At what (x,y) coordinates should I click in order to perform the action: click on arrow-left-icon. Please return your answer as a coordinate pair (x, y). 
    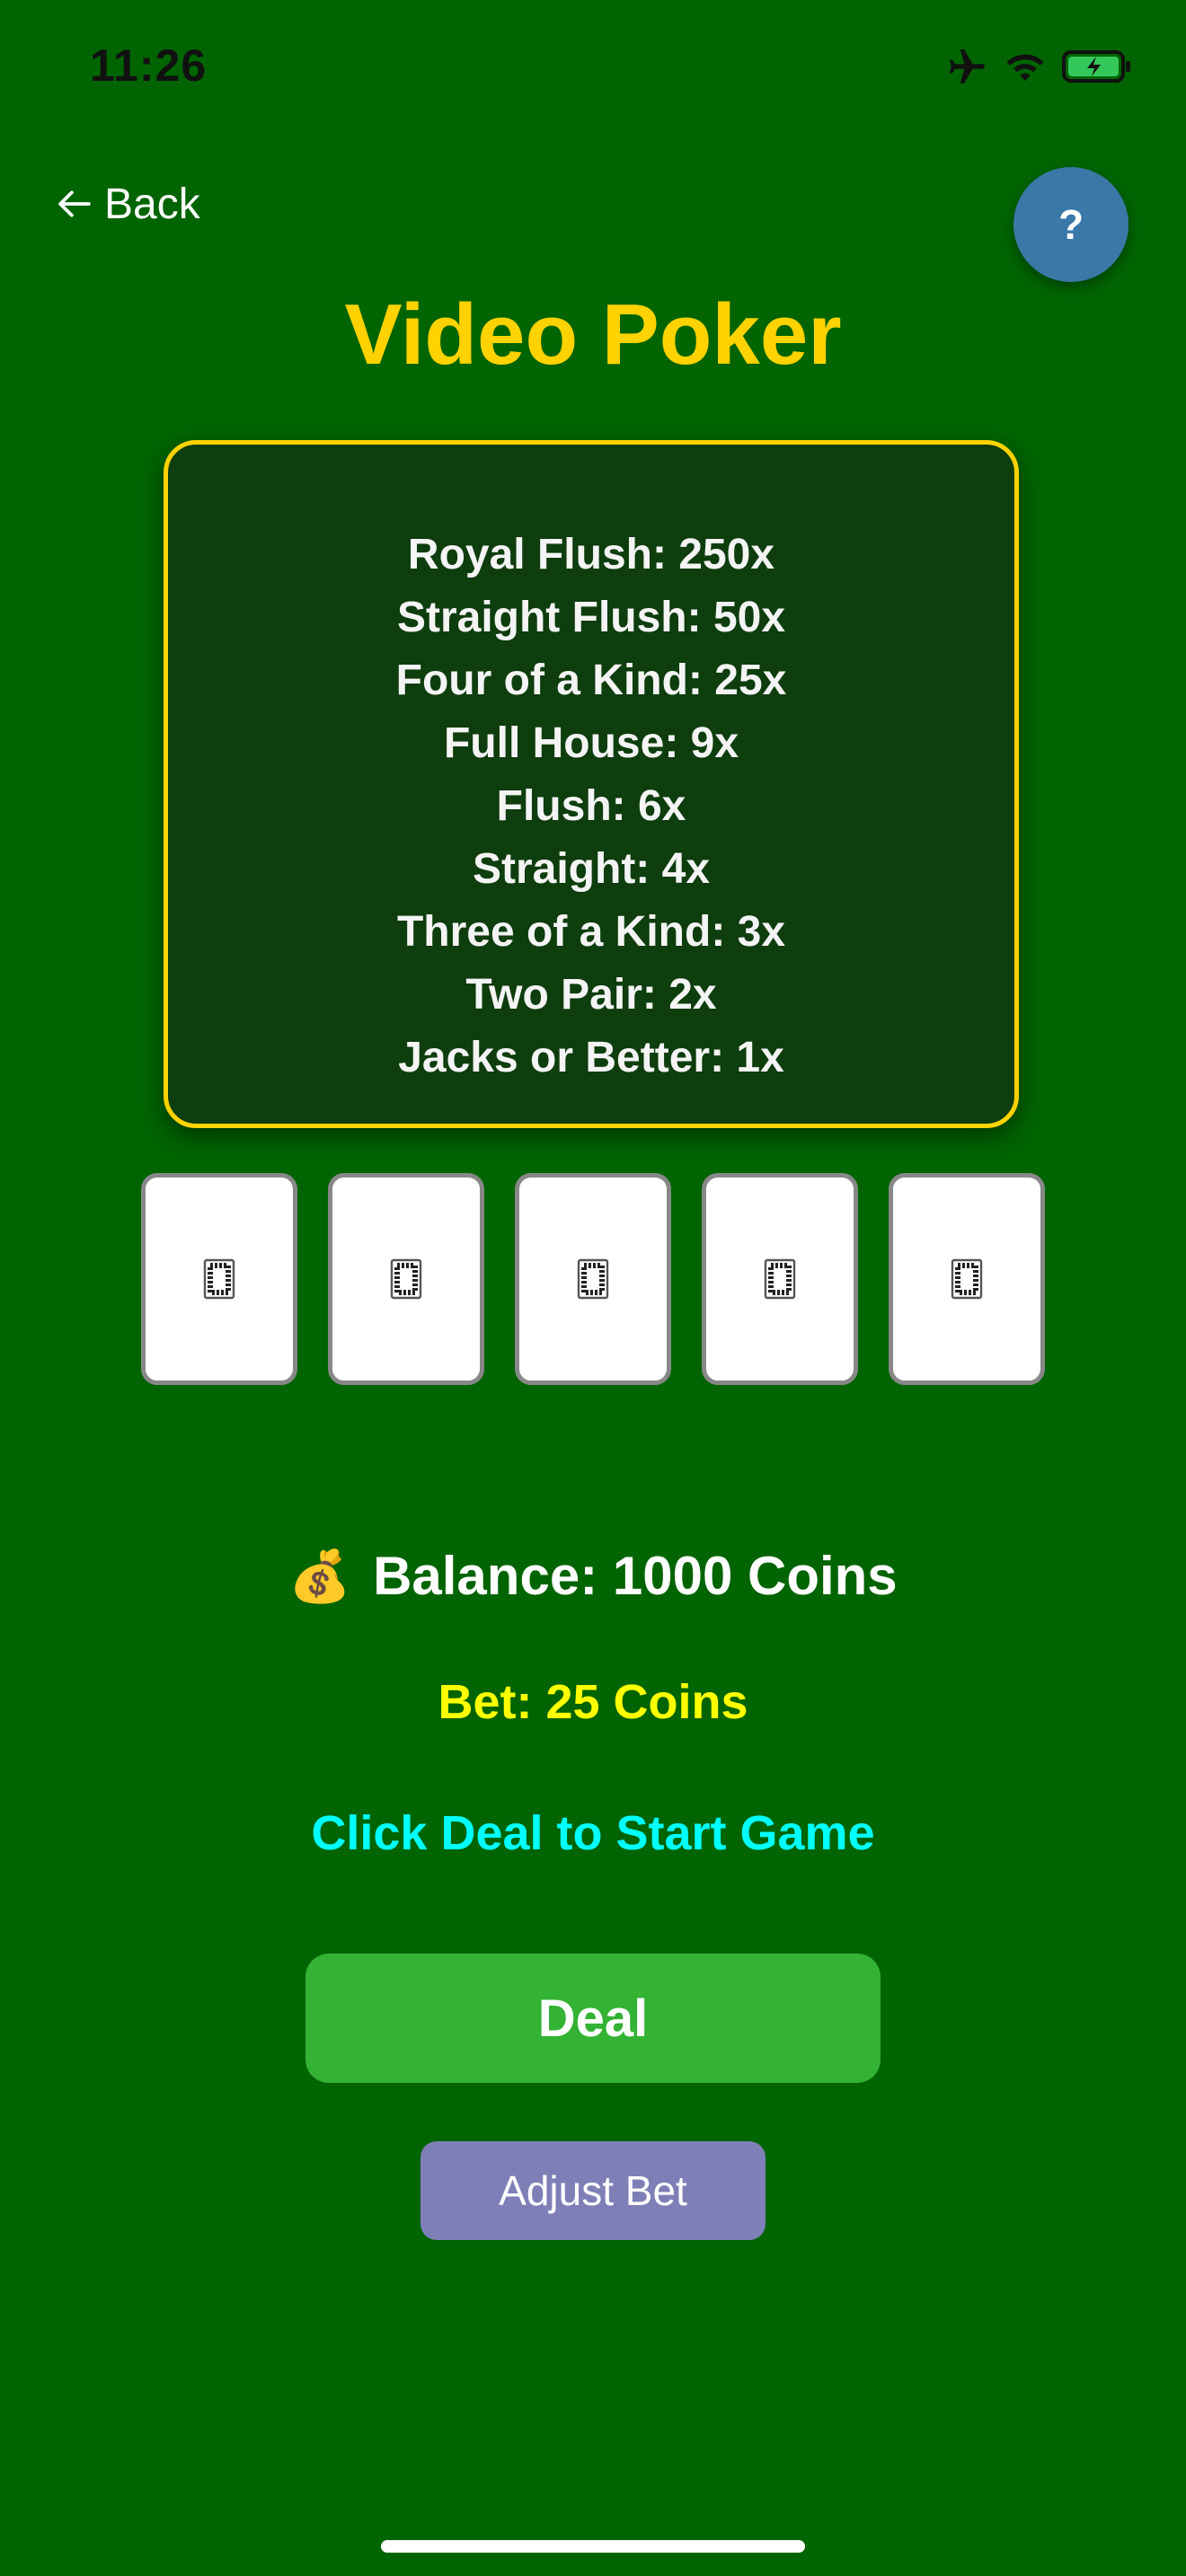
    Looking at the image, I should click on (75, 204).